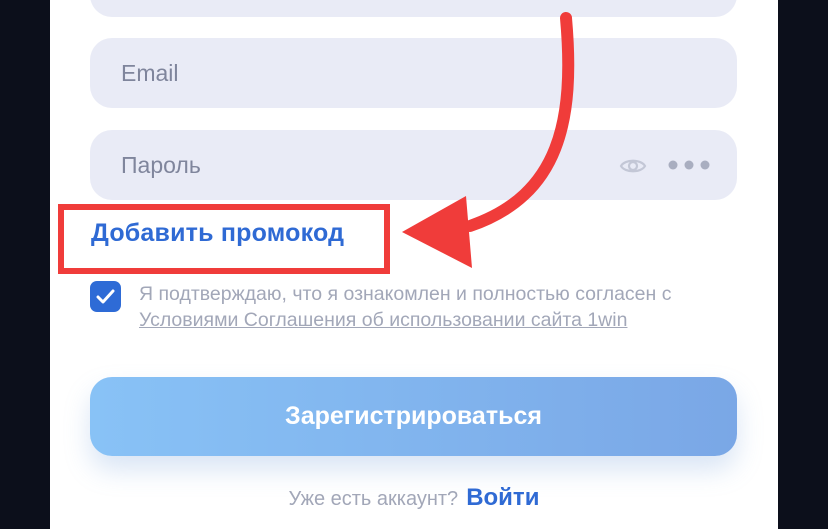 The width and height of the screenshot is (828, 529). Describe the element at coordinates (150, 72) in the screenshot. I see `email-placeholder: Email` at that location.